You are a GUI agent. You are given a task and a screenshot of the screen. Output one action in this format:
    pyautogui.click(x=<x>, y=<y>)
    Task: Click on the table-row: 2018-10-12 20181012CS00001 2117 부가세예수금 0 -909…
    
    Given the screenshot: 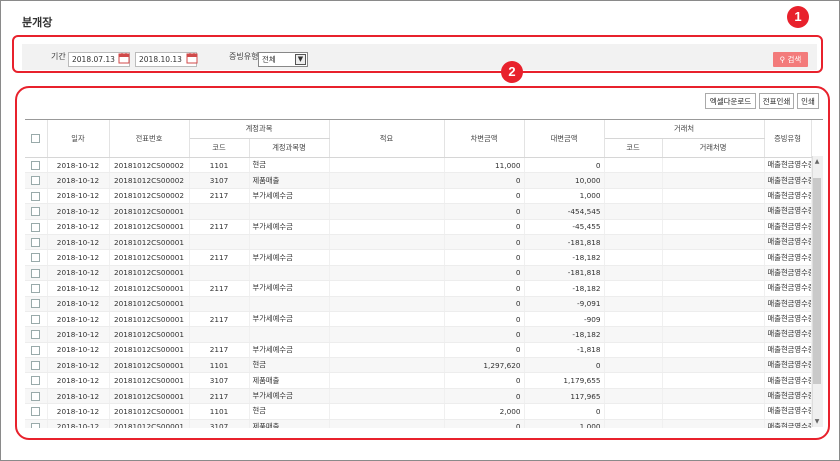 What is the action you would take?
    pyautogui.click(x=418, y=319)
    